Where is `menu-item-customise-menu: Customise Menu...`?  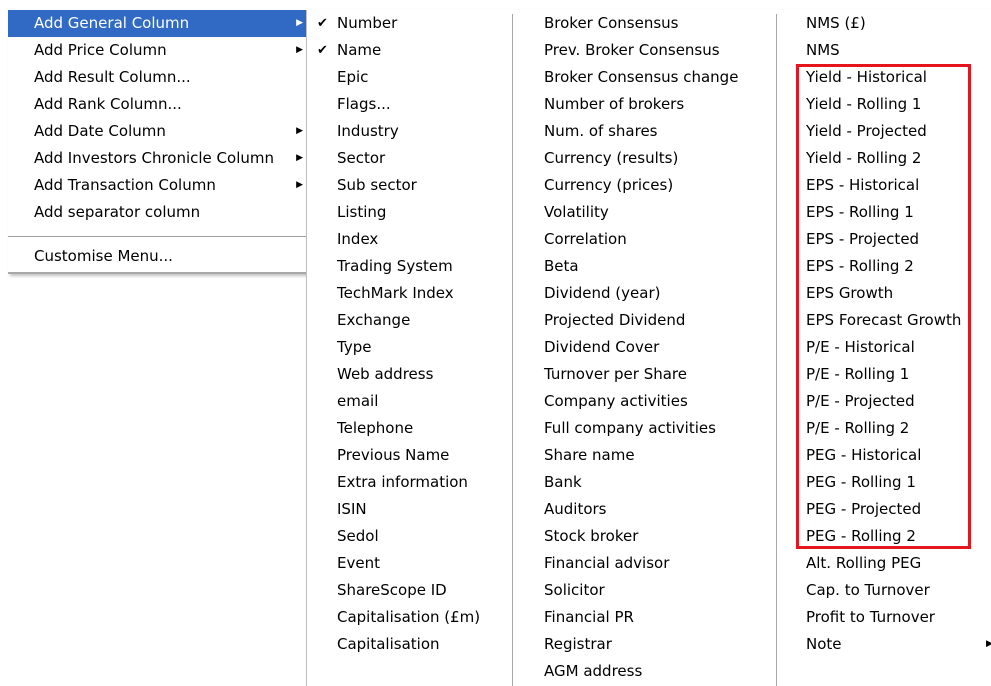 menu-item-customise-menu: Customise Menu... is located at coordinates (157, 256).